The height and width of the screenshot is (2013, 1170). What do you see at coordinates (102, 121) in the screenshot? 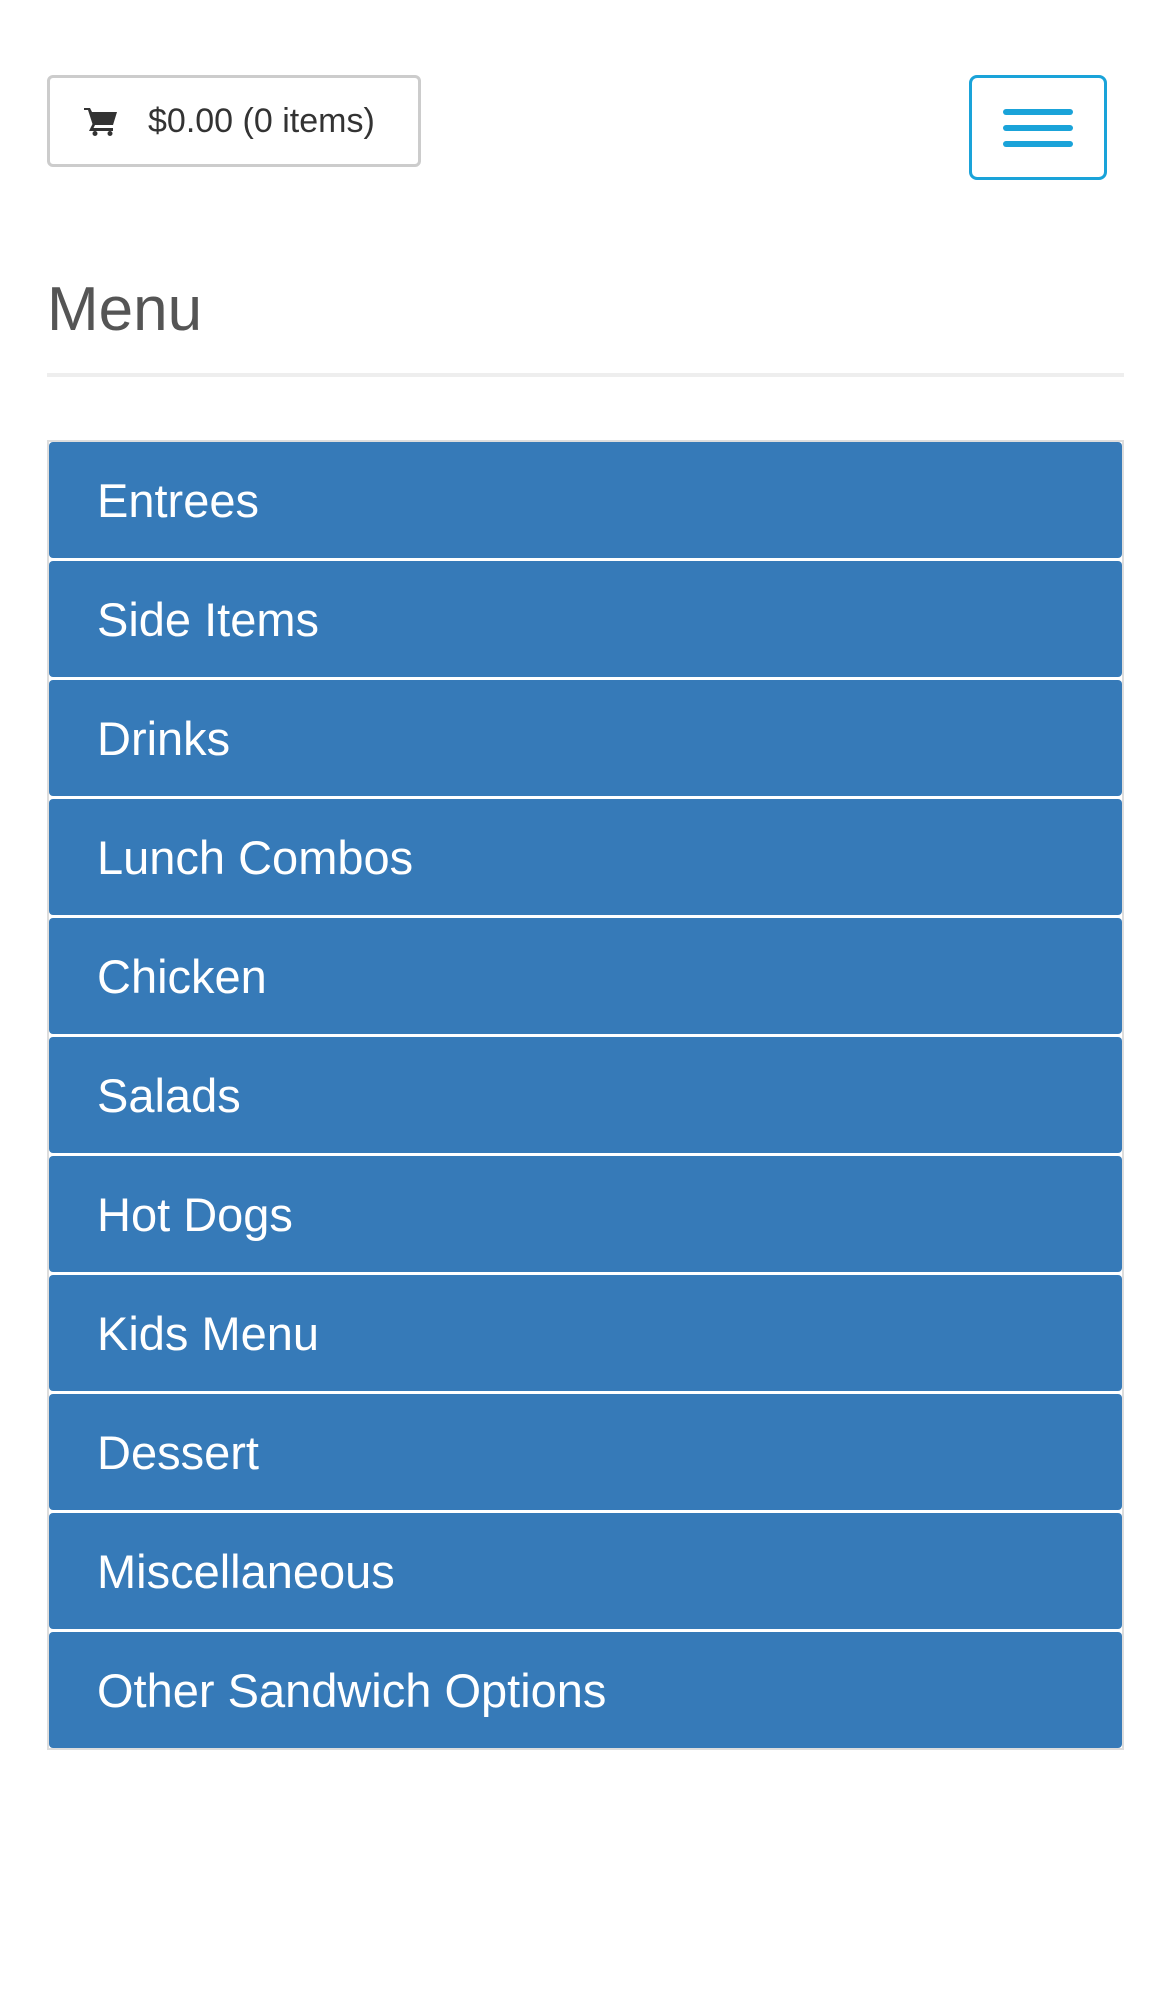
I see `cart-icon` at bounding box center [102, 121].